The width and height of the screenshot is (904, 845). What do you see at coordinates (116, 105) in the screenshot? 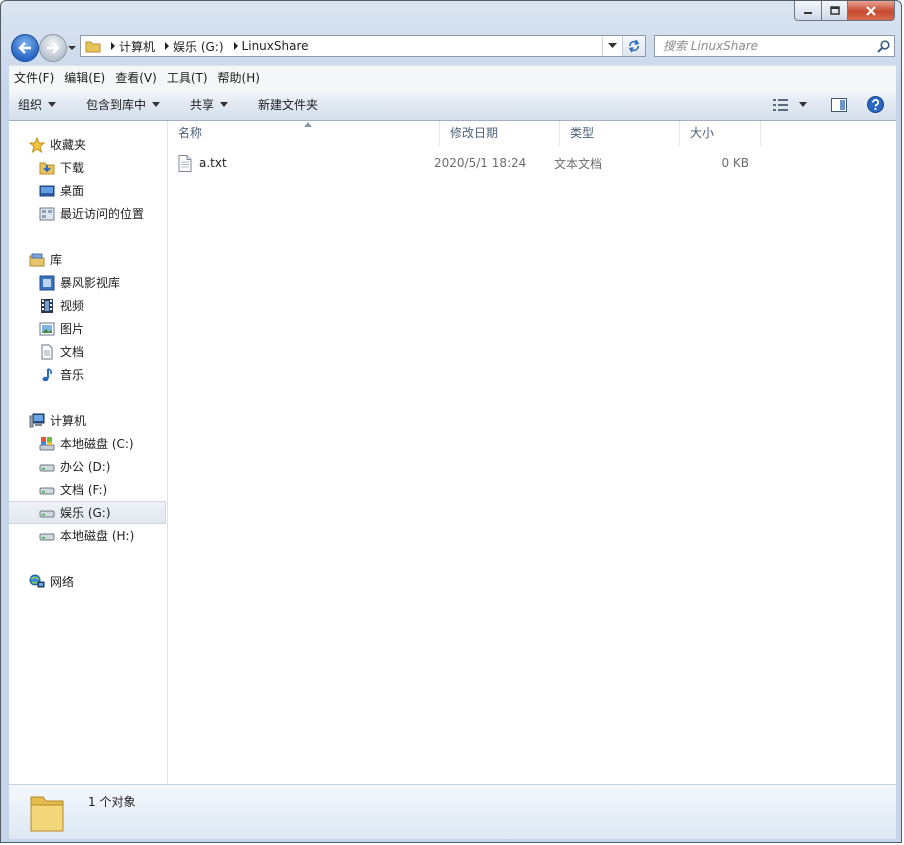
I see `include-library-label: 包含到库中` at bounding box center [116, 105].